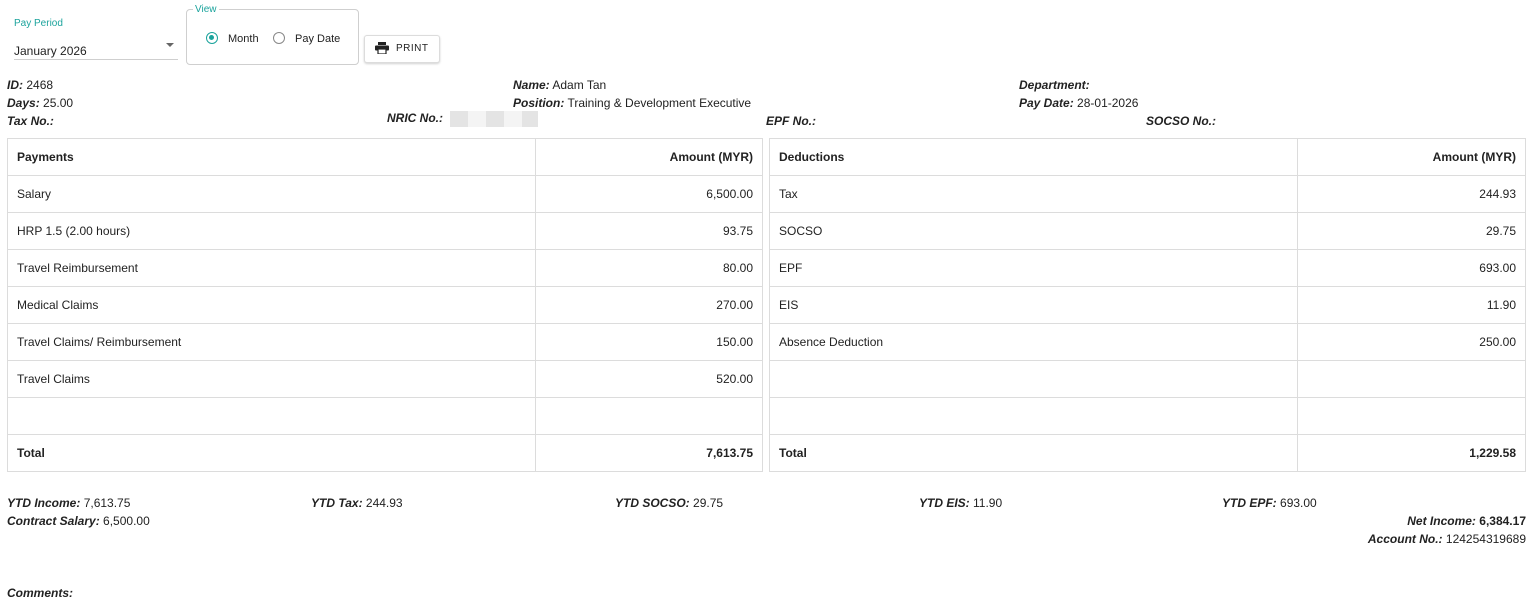 Image resolution: width=1539 pixels, height=603 pixels. Describe the element at coordinates (1033, 453) in the screenshot. I see `deductions-total-label: Total` at that location.